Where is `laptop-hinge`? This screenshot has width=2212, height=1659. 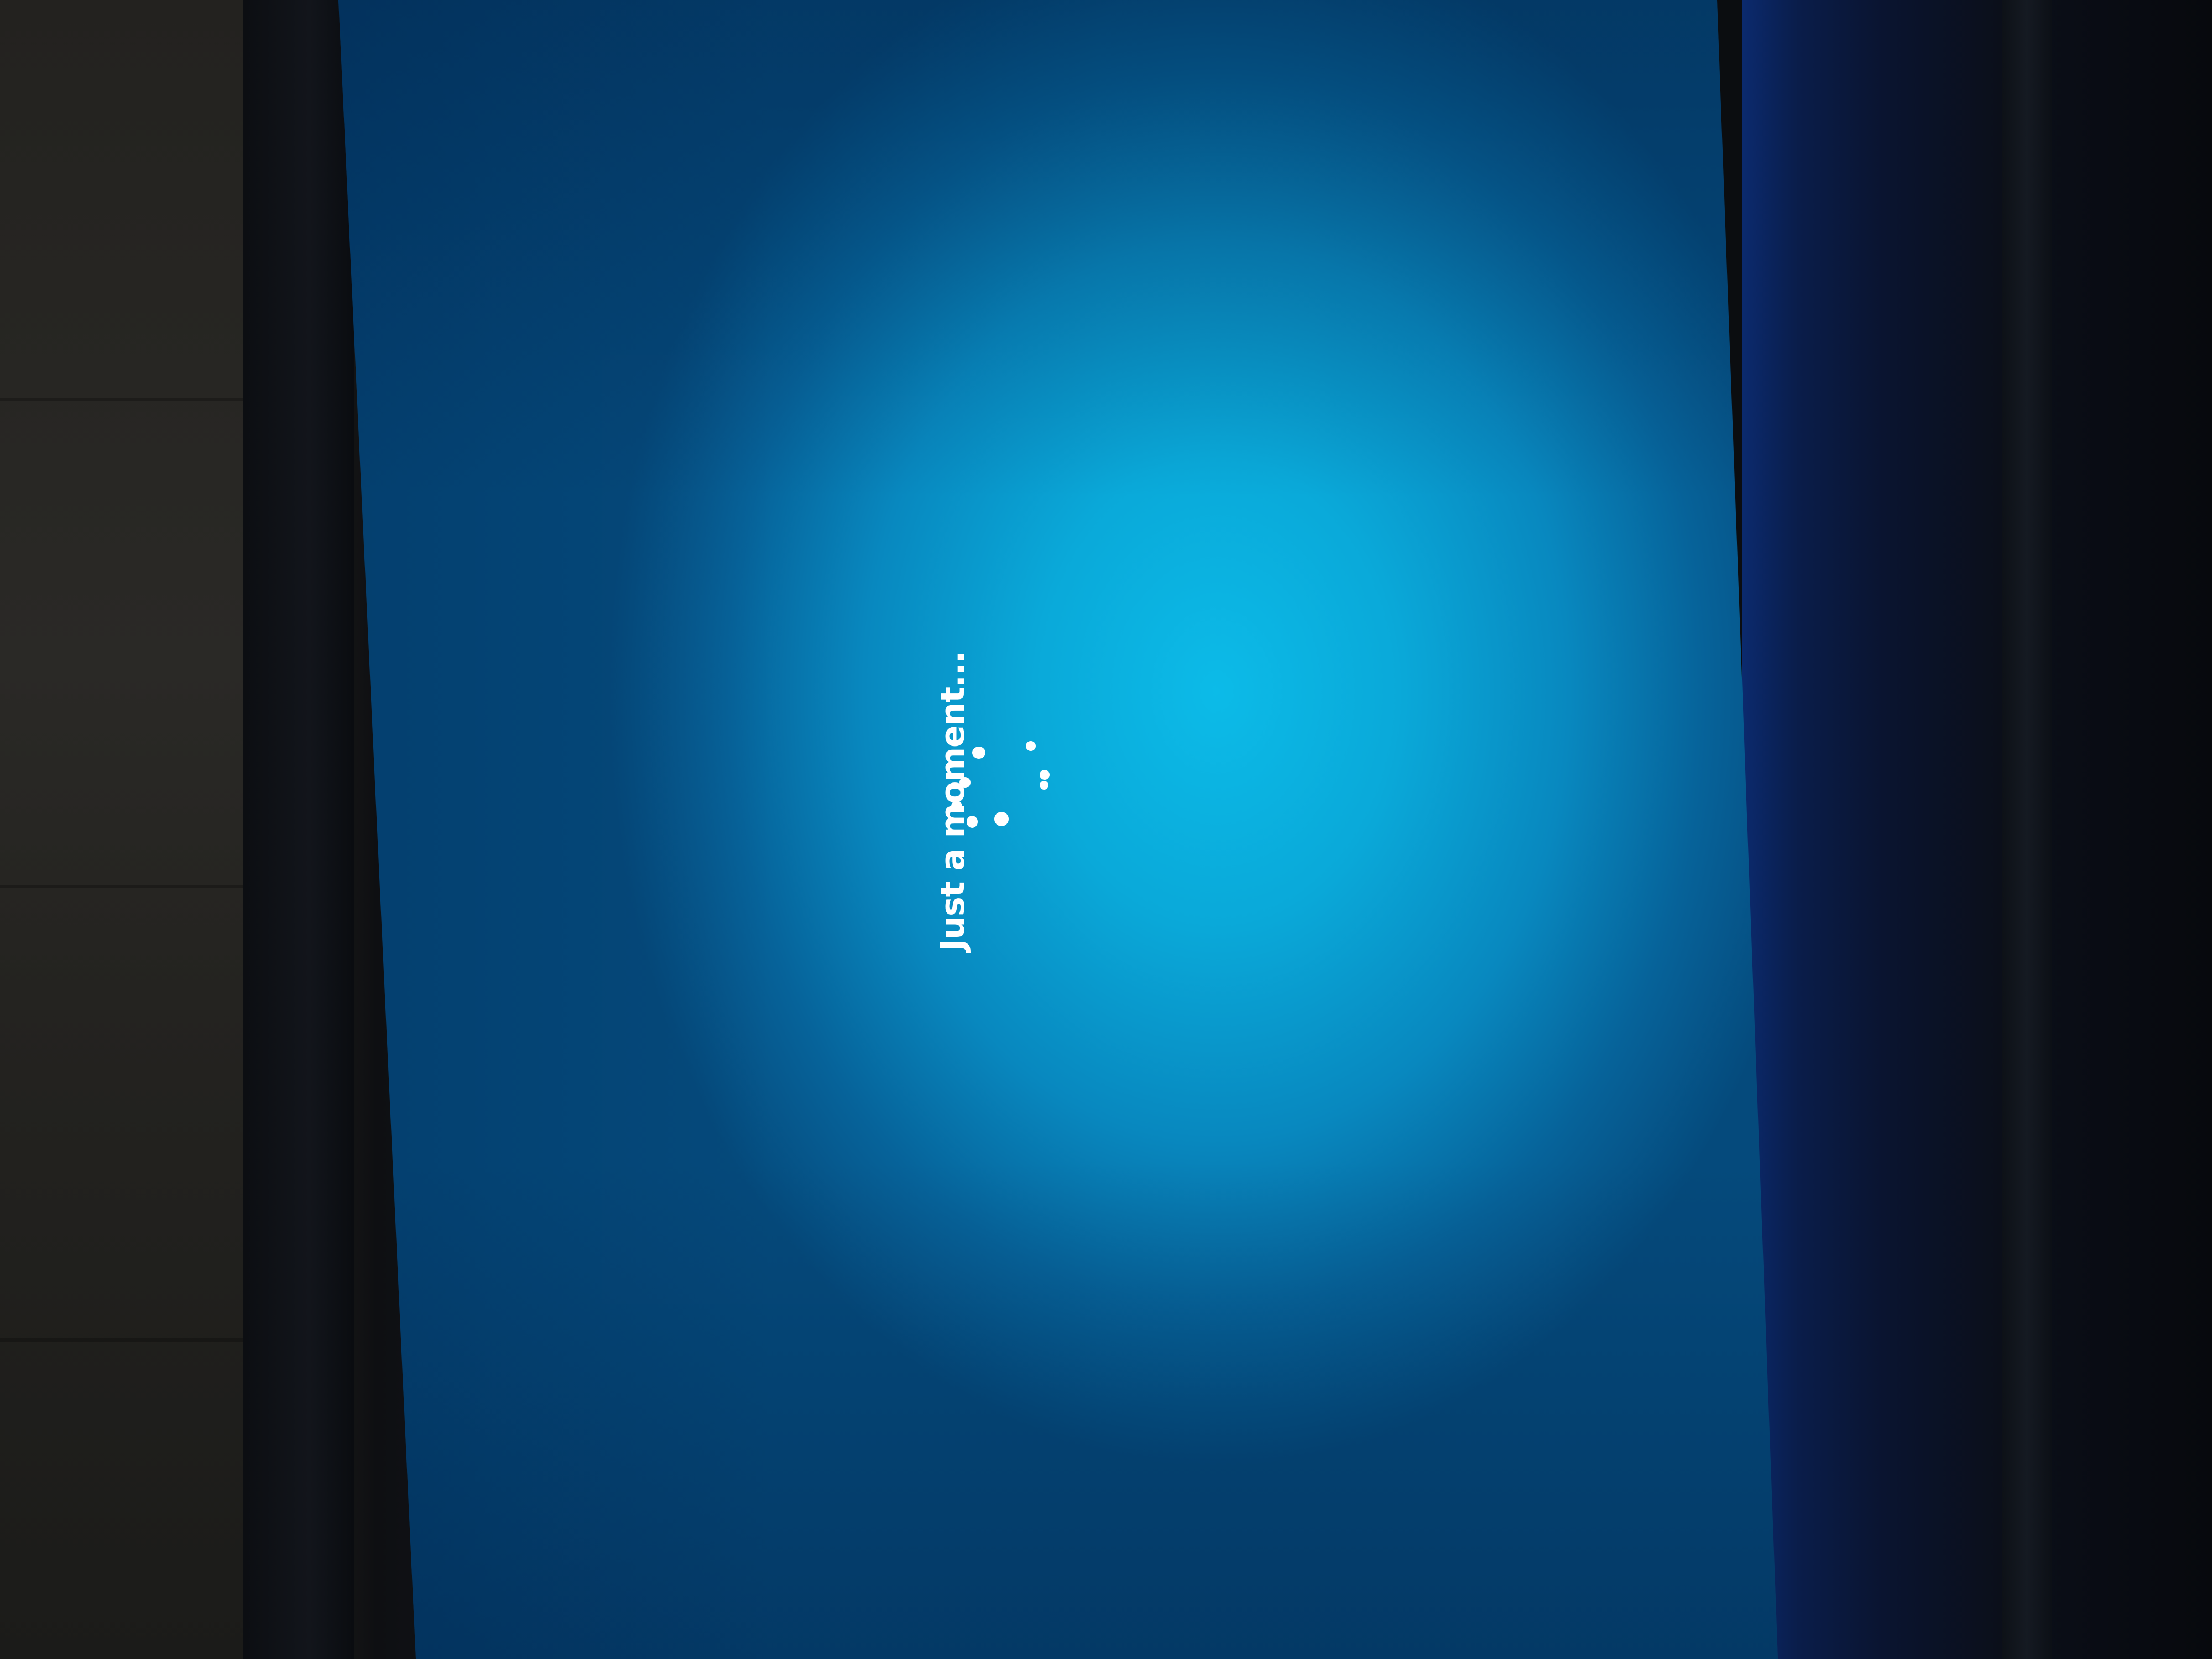
laptop-hinge is located at coordinates (2027, 830).